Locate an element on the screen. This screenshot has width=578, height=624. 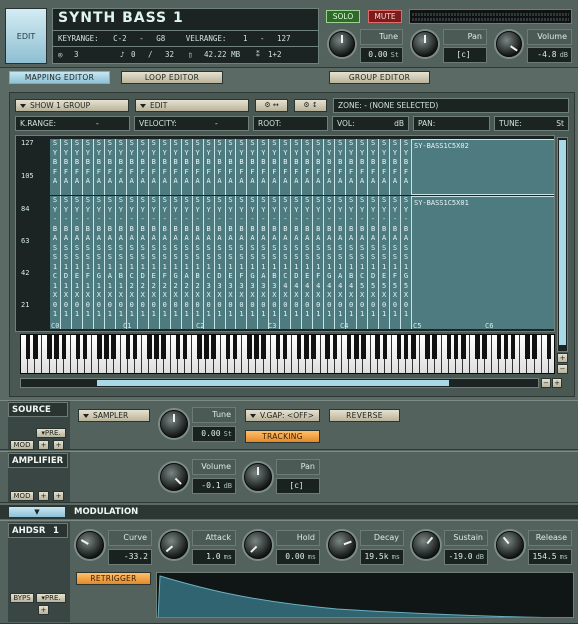
lower-zone-cell: S Y - B A S S 1 B 1 X 0 1 is located at coordinates (121, 262).